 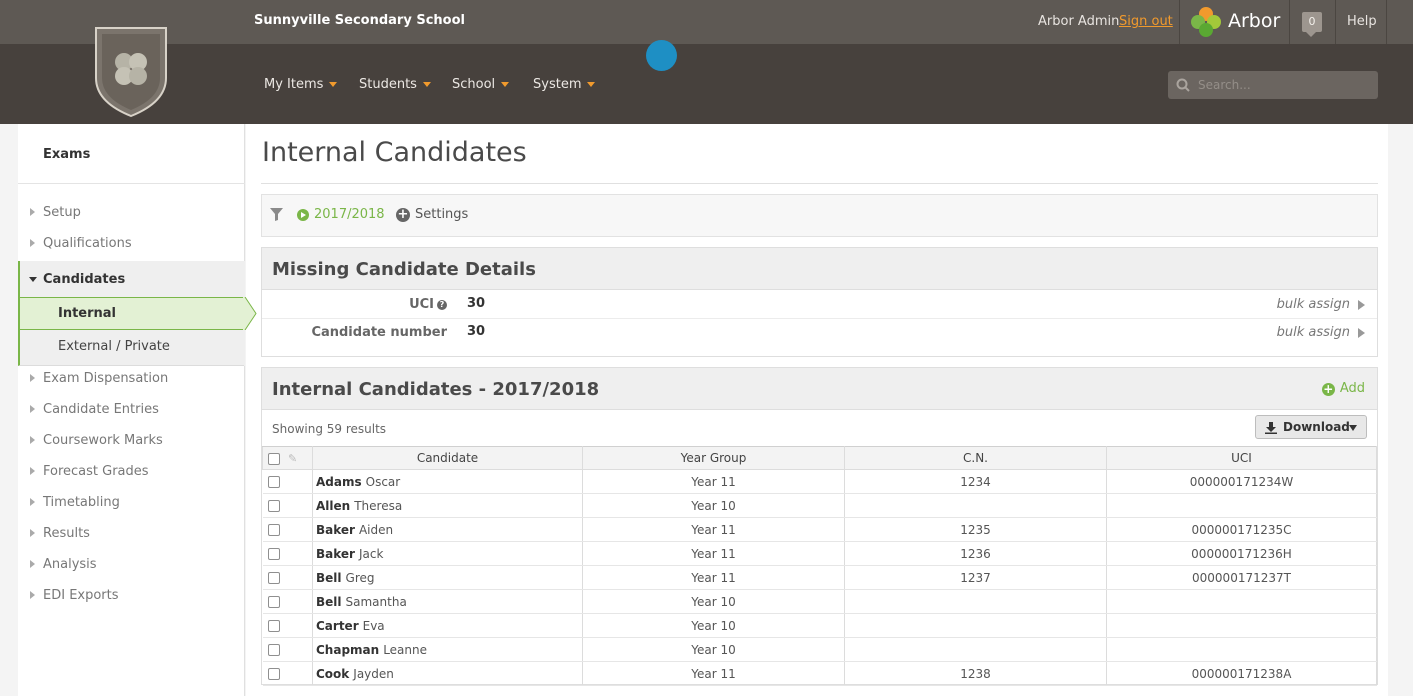 I want to click on sidebar-item-label: Qualifications, so click(x=87, y=243).